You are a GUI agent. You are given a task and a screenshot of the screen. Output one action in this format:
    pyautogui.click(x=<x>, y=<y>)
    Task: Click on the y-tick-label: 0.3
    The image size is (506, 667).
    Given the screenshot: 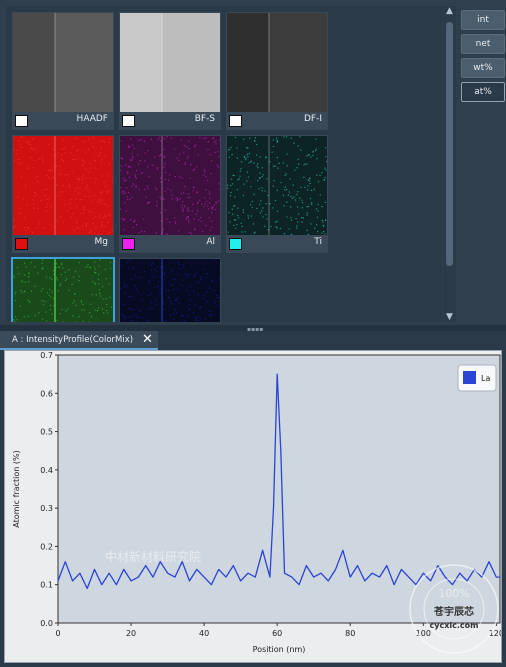 What is the action you would take?
    pyautogui.click(x=46, y=508)
    